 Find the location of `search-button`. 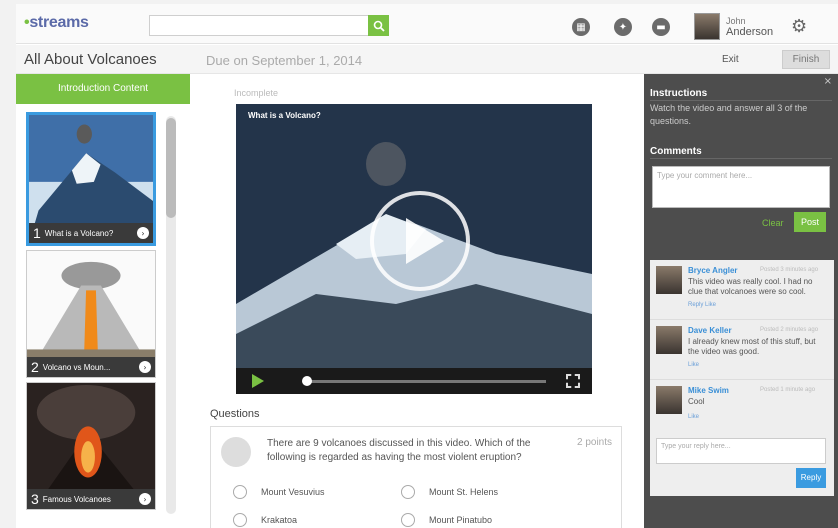

search-button is located at coordinates (378, 25).